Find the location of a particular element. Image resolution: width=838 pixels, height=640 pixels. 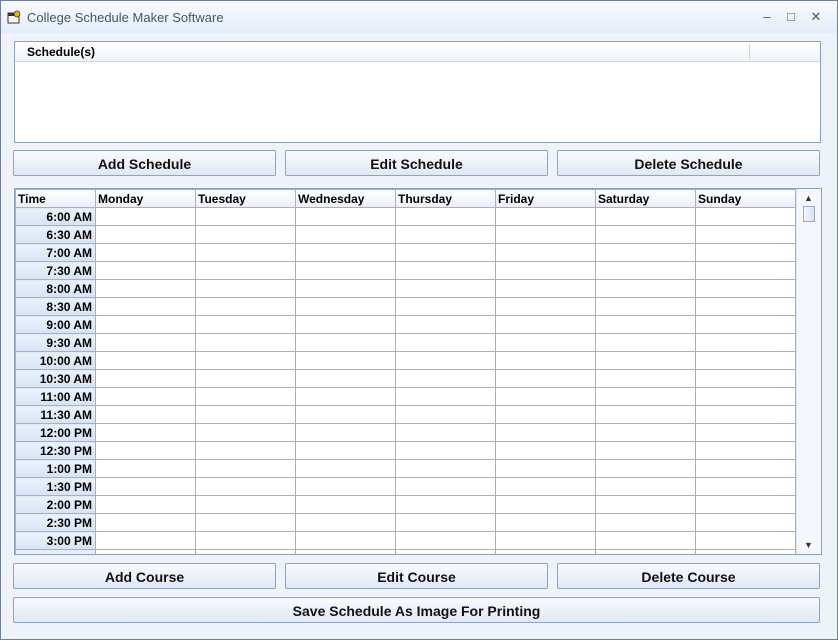

add-course-button: Add Course is located at coordinates (144, 576).